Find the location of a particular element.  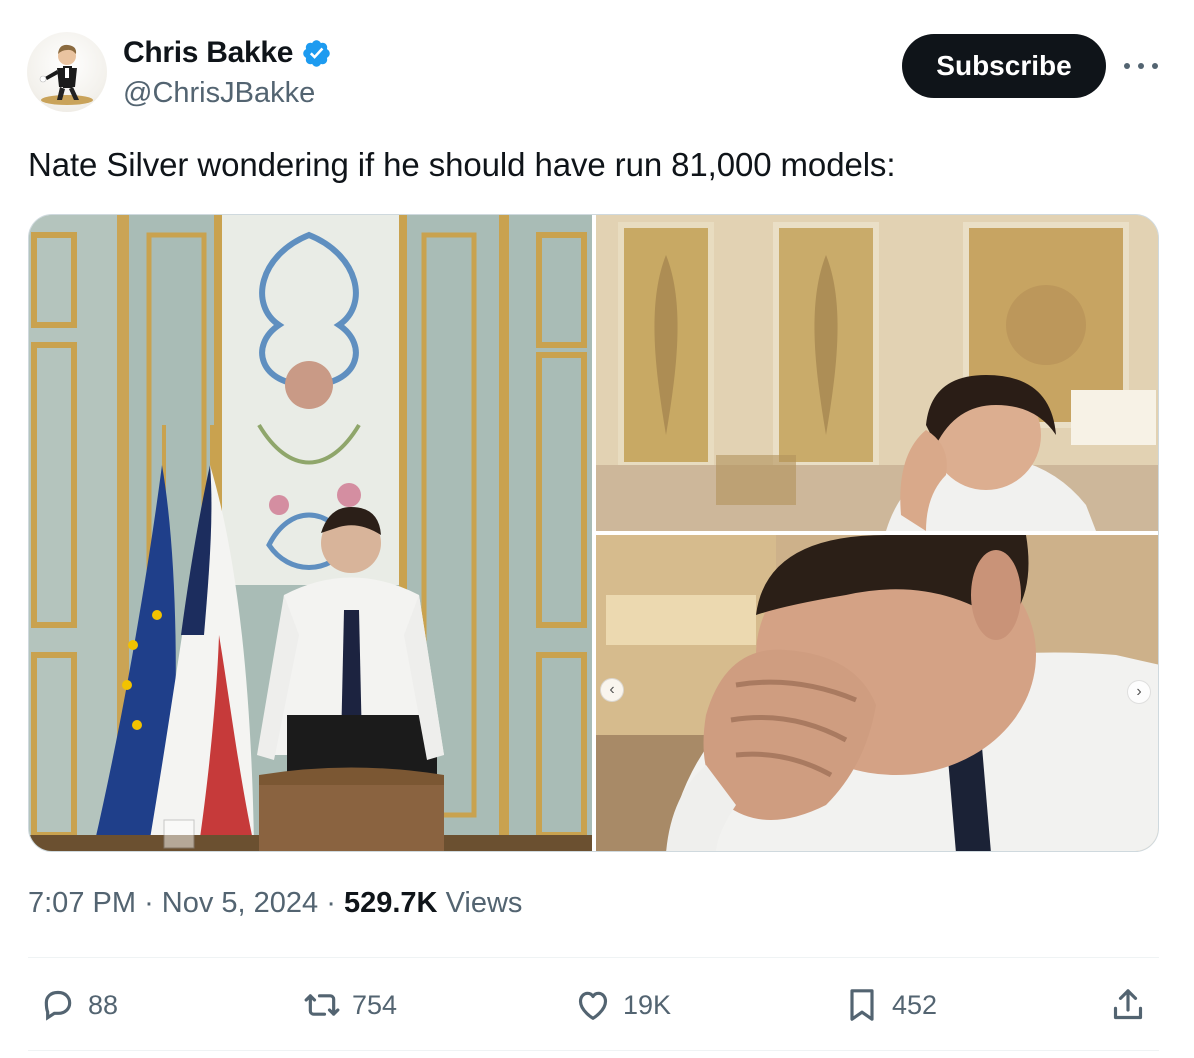

repost-button: 754 is located at coordinates (349, 1005).